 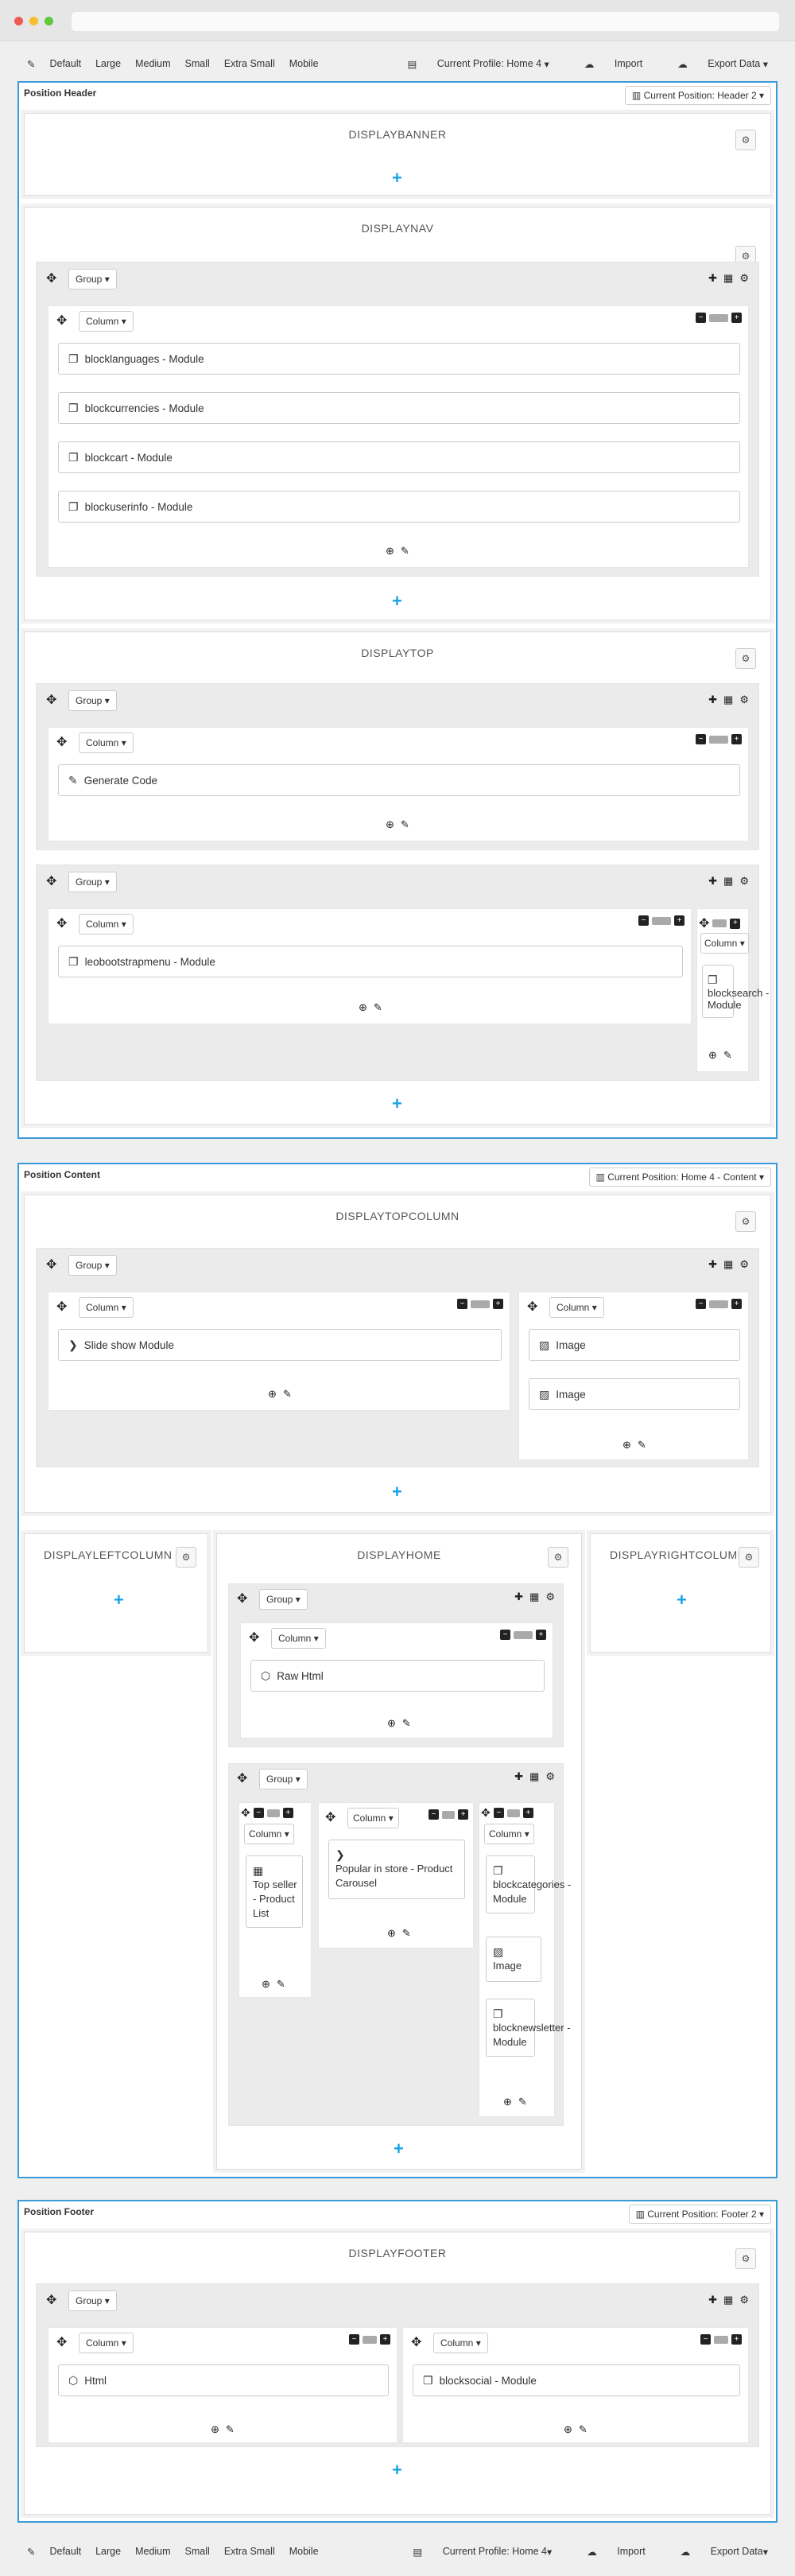 What do you see at coordinates (714, 64) in the screenshot?
I see `export-button: ☁ Export Data ▾` at bounding box center [714, 64].